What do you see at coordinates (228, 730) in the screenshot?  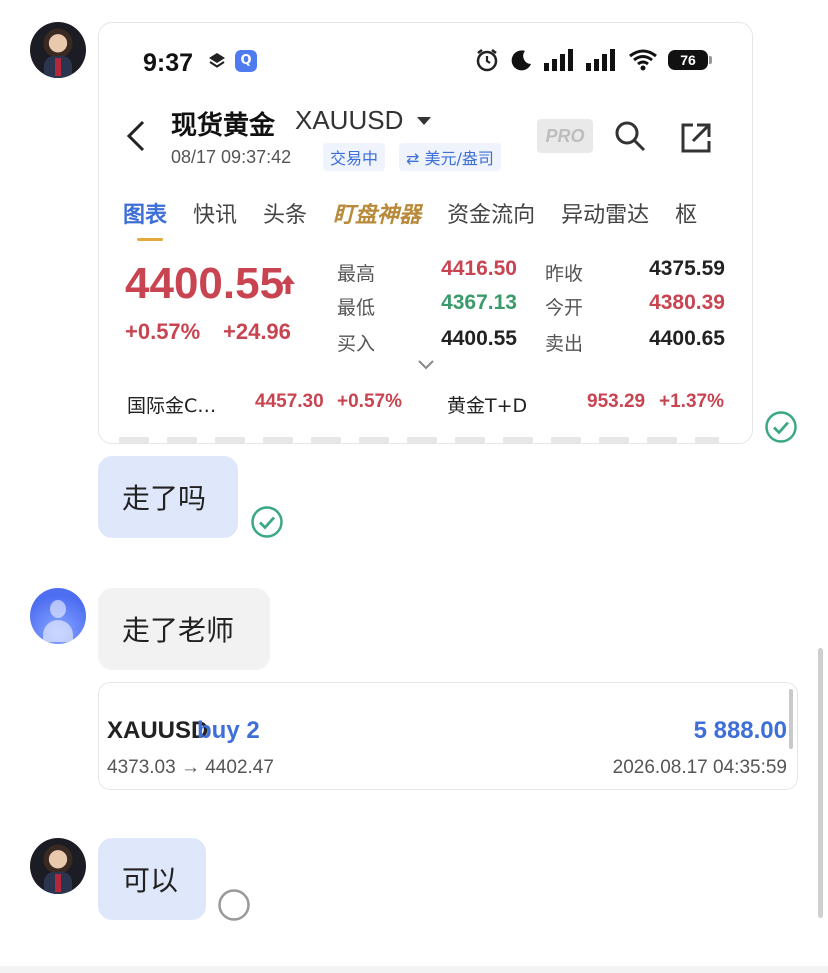 I see `trade-side: buy 2` at bounding box center [228, 730].